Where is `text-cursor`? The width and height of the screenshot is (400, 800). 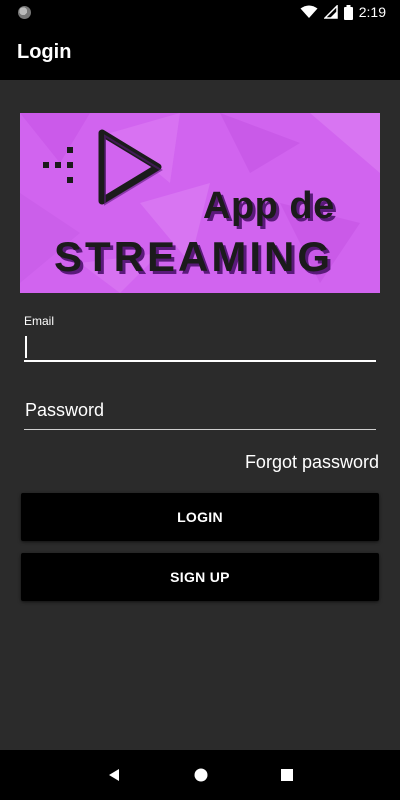 text-cursor is located at coordinates (26, 347).